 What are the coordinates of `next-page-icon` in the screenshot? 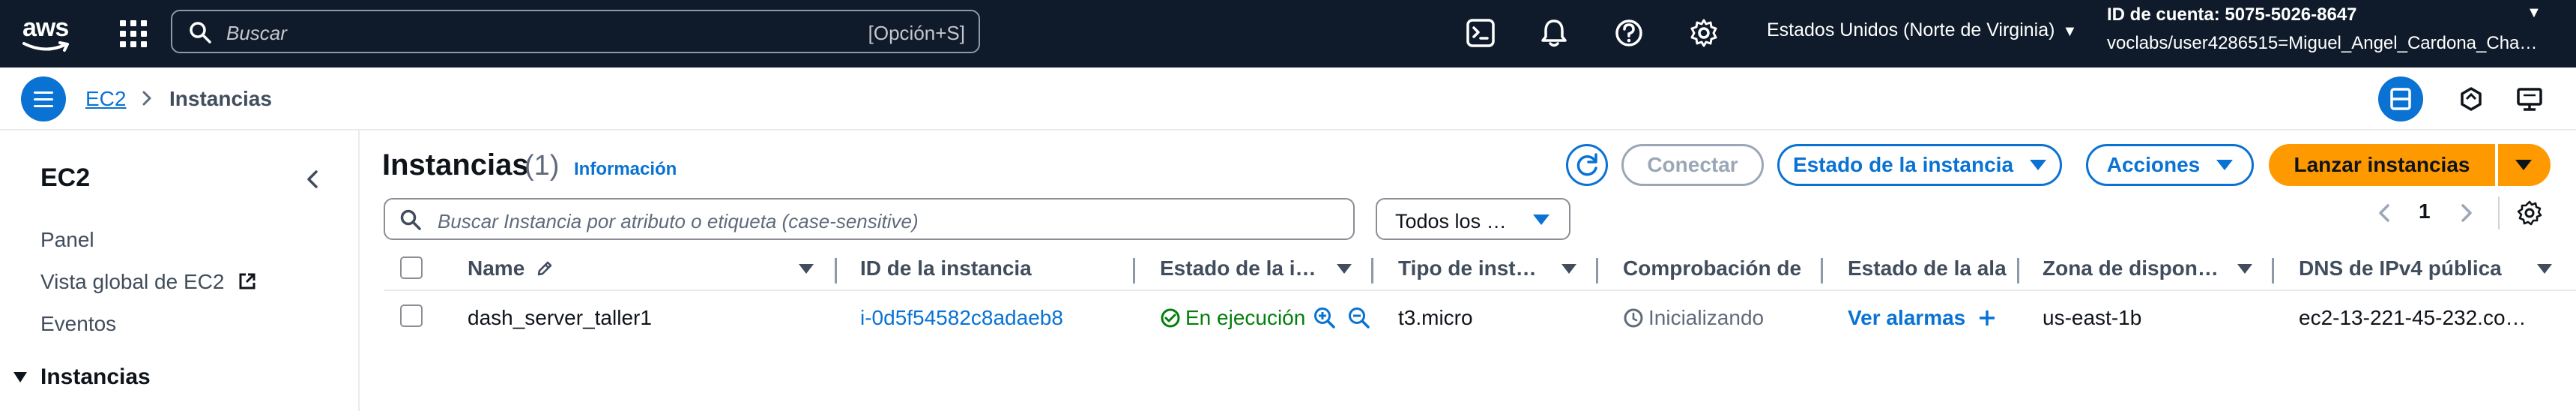 It's located at (2467, 213).